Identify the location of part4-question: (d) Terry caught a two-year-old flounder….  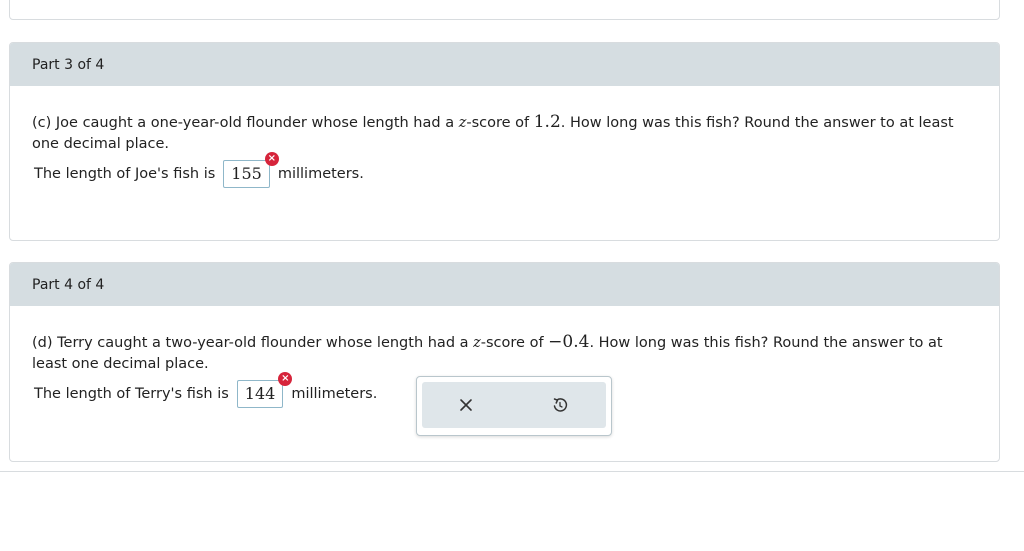
(497, 353).